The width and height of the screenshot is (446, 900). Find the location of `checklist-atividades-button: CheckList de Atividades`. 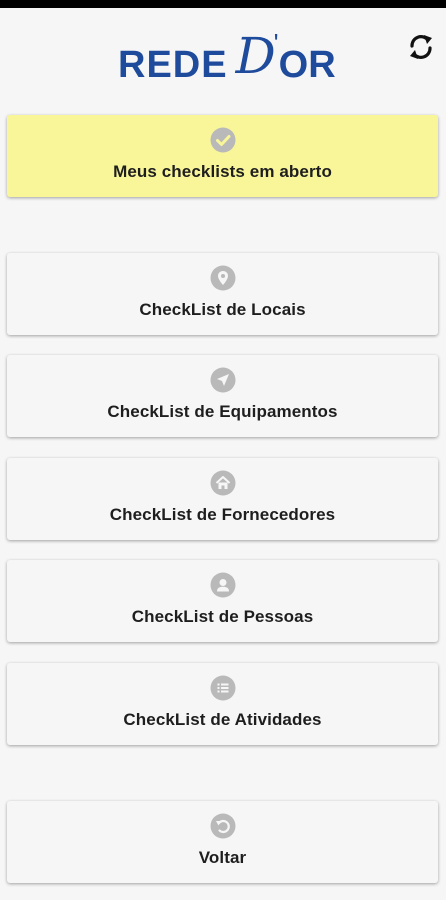

checklist-atividades-button: CheckList de Atividades is located at coordinates (222, 704).